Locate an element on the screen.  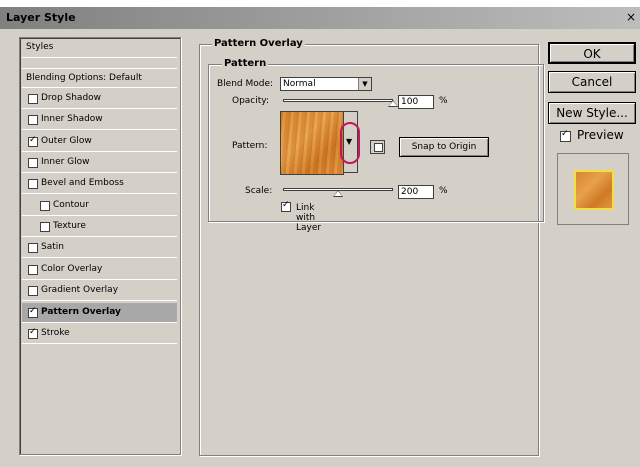
style-item-label: Stroke is located at coordinates (55, 332).